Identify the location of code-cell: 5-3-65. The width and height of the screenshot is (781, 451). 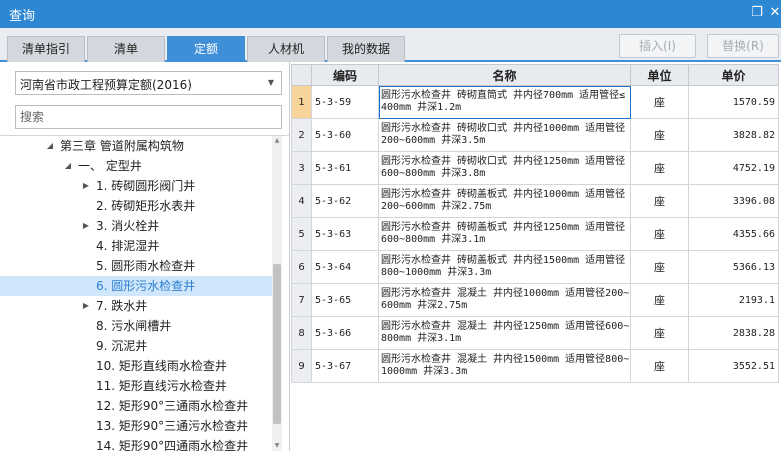
(345, 300).